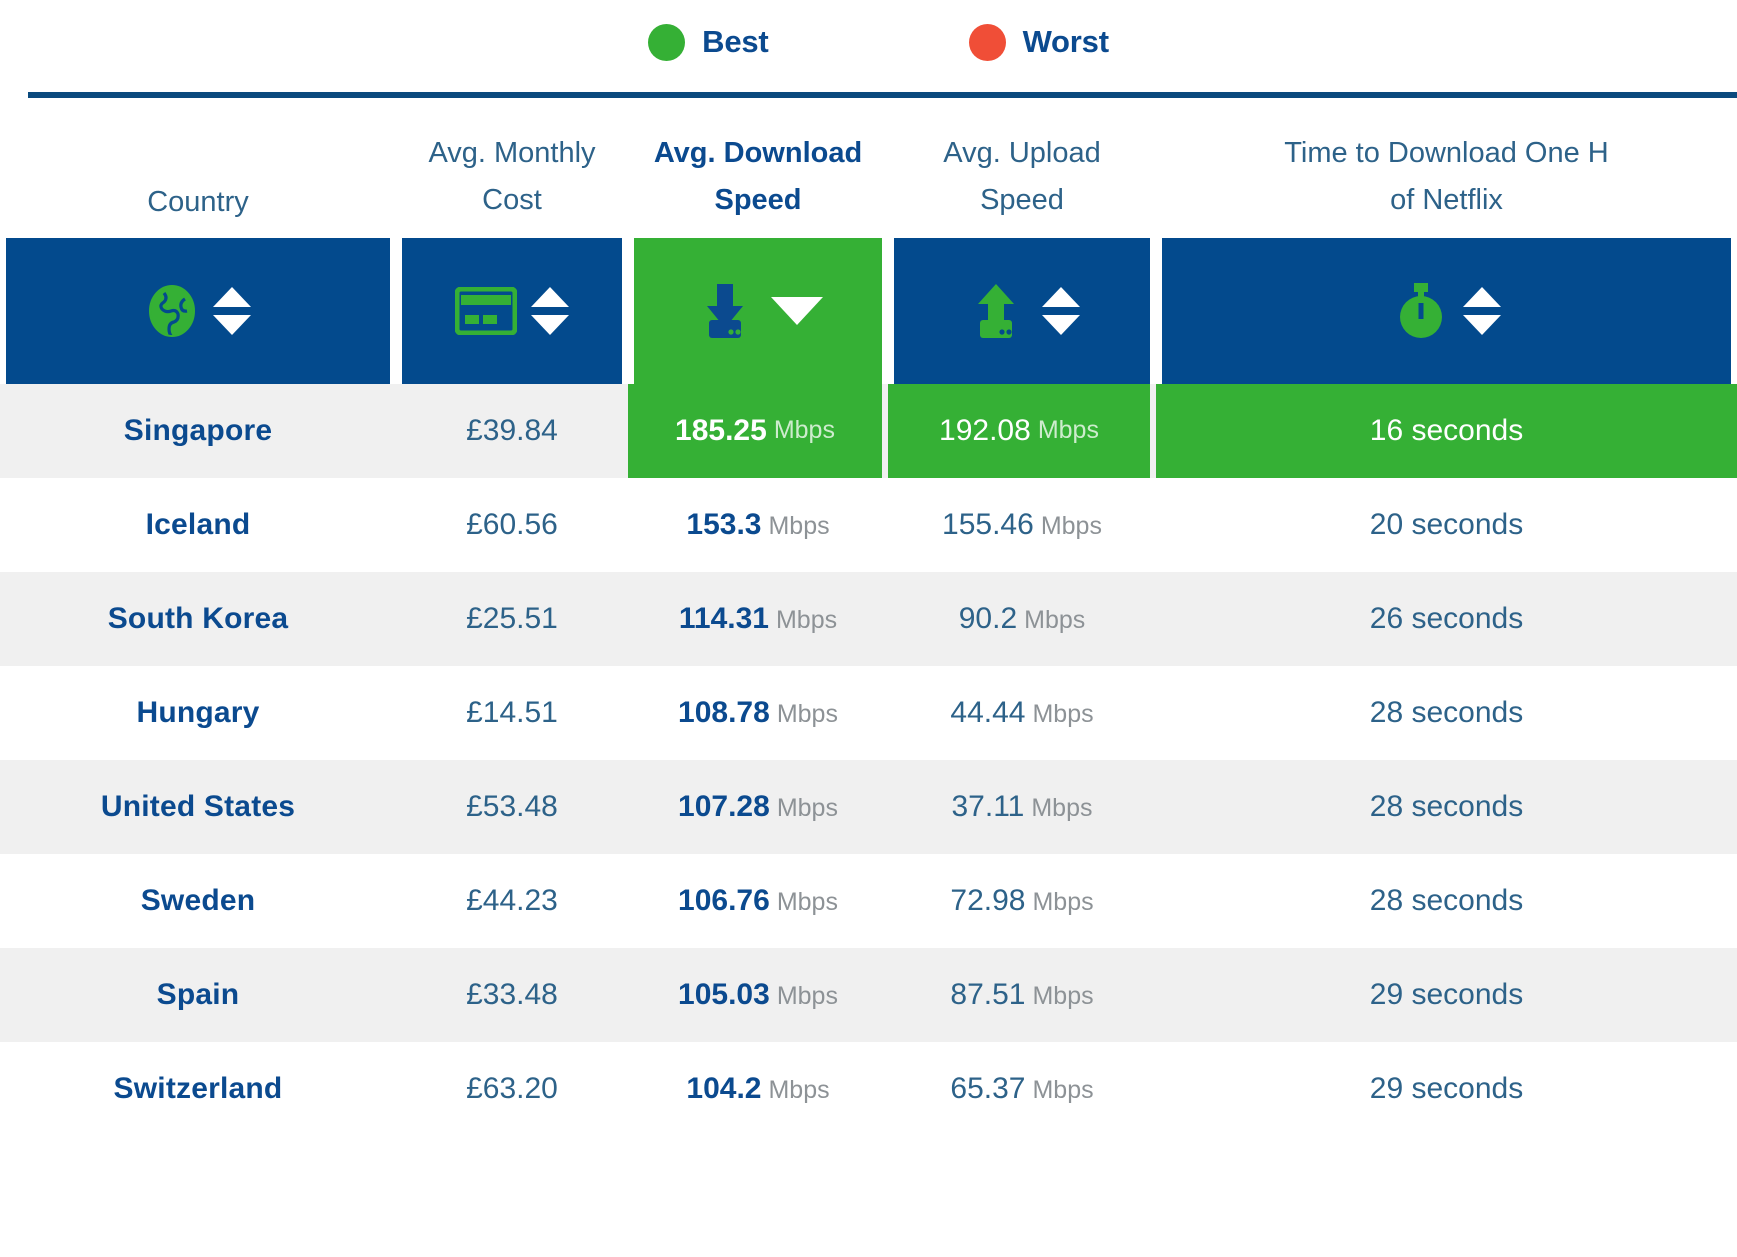 The image size is (1737, 1257). I want to click on cell-country: South Korea, so click(198, 618).